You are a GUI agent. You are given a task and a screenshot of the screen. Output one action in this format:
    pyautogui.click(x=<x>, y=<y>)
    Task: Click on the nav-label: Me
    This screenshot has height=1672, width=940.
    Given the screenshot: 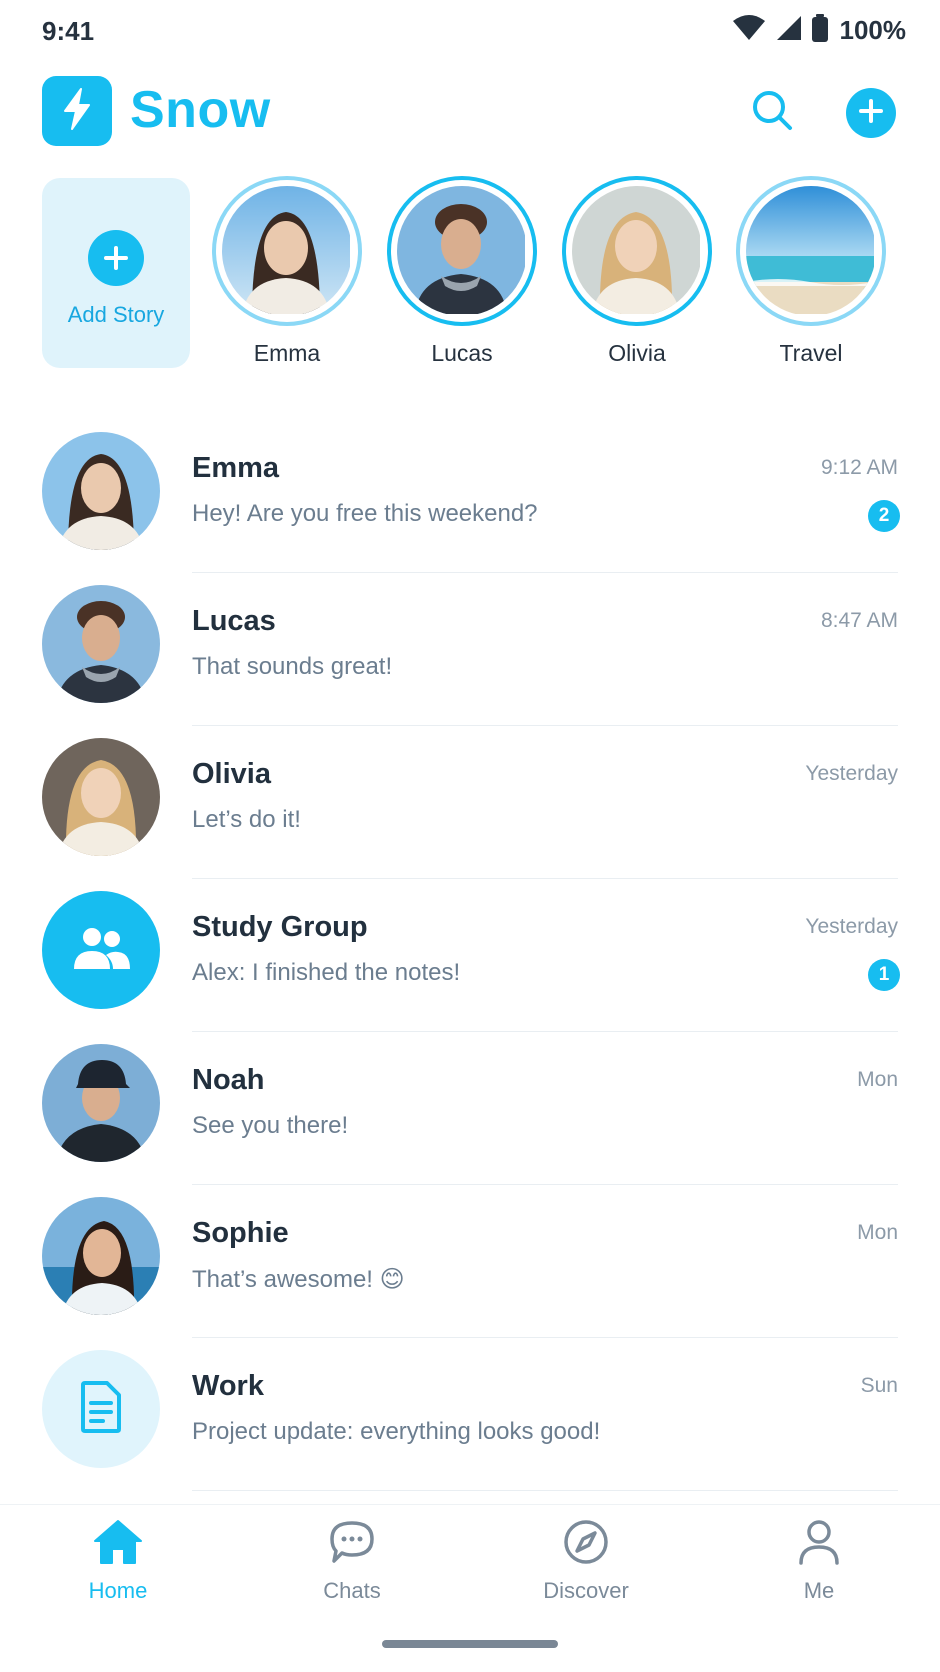 What is the action you would take?
    pyautogui.click(x=819, y=1590)
    